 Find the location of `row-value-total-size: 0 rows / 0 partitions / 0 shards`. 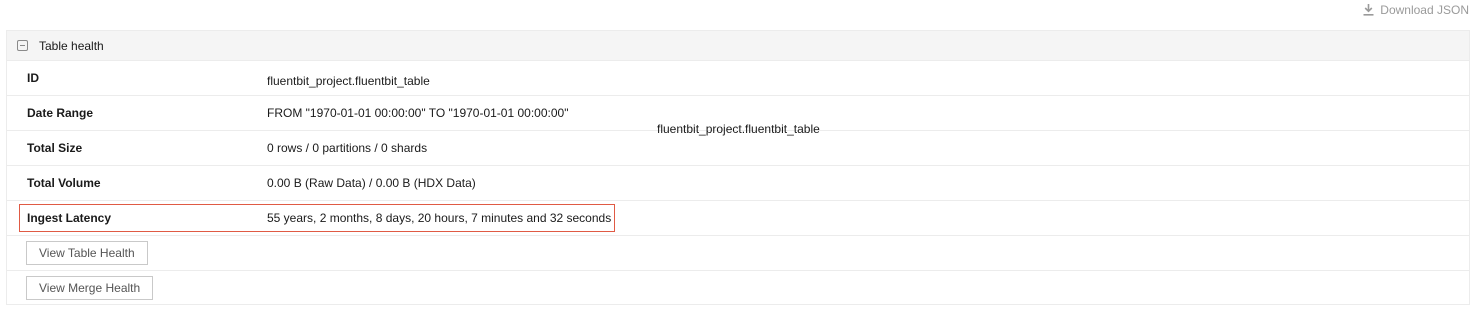

row-value-total-size: 0 rows / 0 partitions / 0 shards is located at coordinates (347, 148).